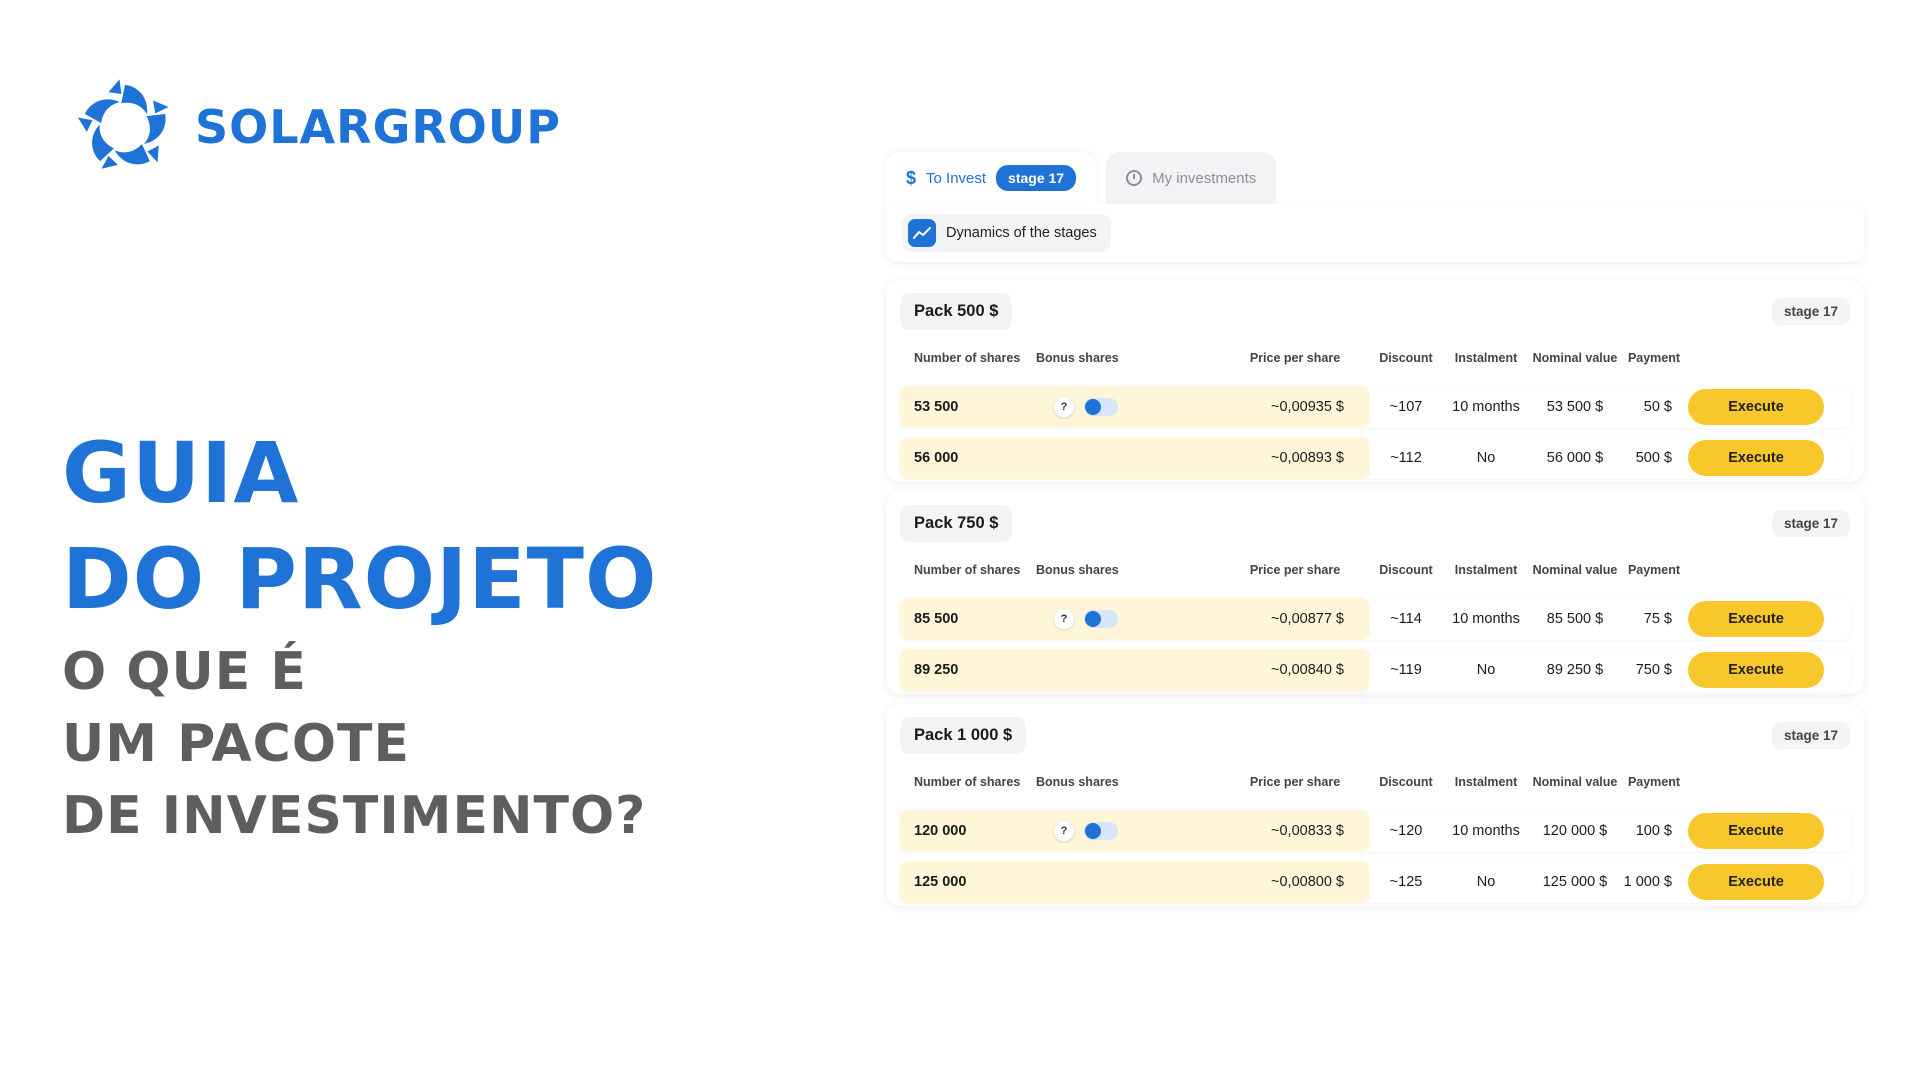 Image resolution: width=1920 pixels, height=1080 pixels. Describe the element at coordinates (1406, 458) in the screenshot. I see `discount-value: ~112` at that location.